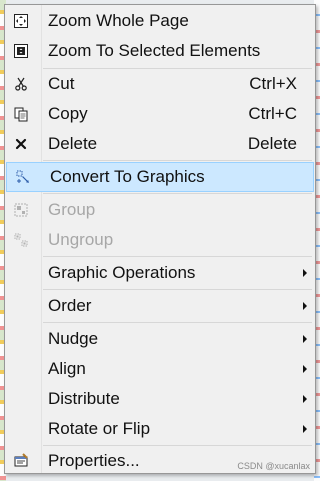 This screenshot has width=320, height=481. What do you see at coordinates (21, 84) in the screenshot?
I see `scissors-icon` at bounding box center [21, 84].